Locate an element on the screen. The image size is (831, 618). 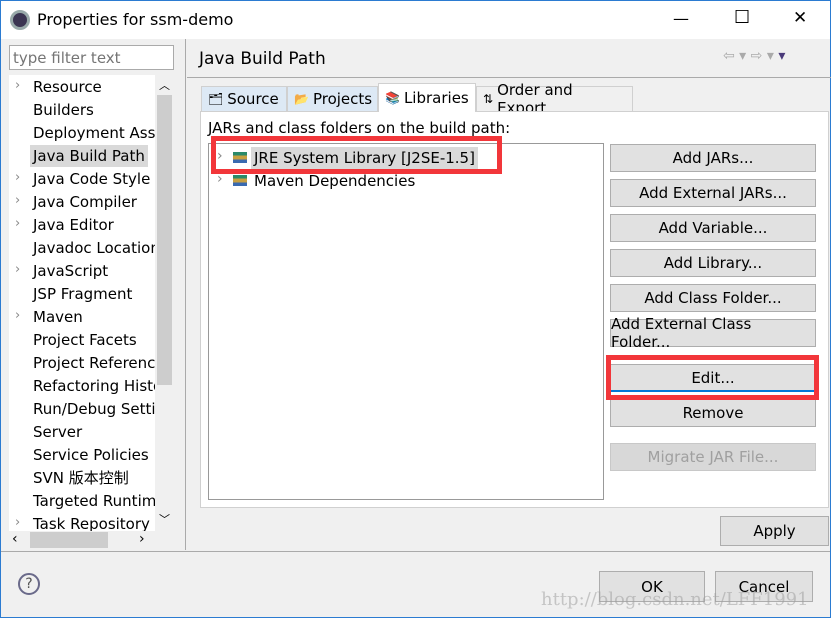
page-title: Java Build Path is located at coordinates (262, 59).